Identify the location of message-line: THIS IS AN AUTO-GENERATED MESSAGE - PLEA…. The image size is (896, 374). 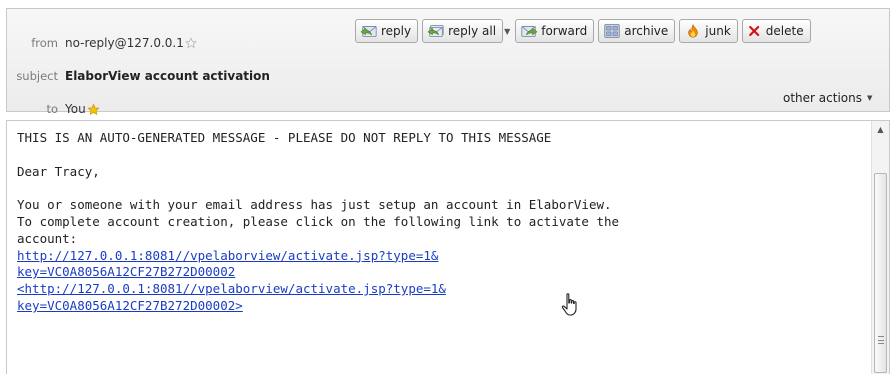
(284, 137).